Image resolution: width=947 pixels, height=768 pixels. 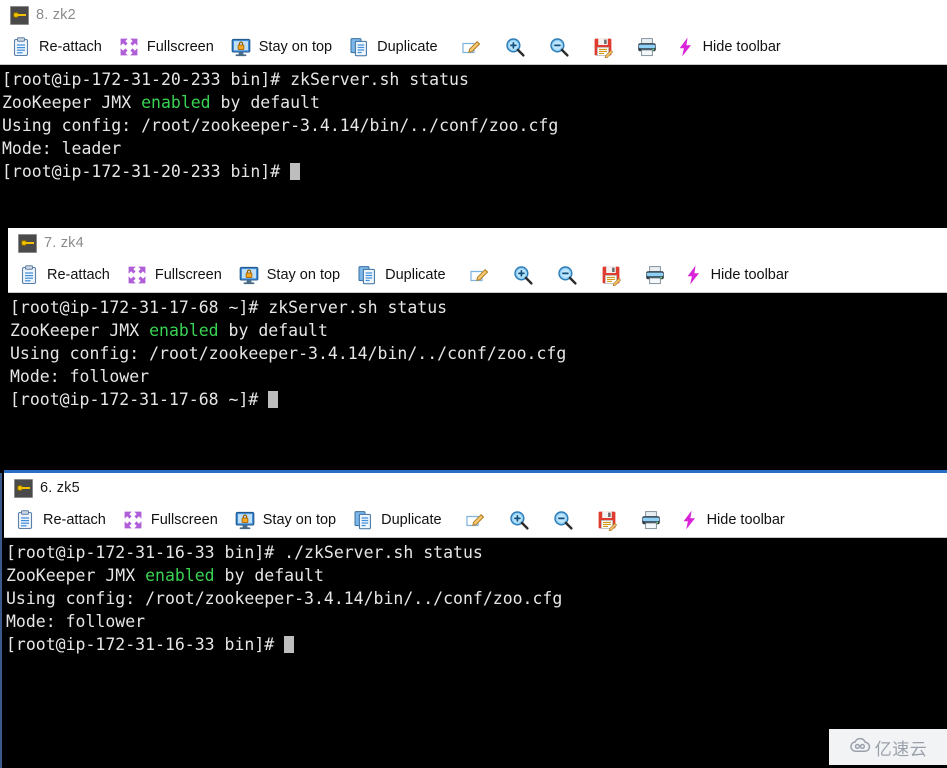 I want to click on toolbar-button-label: Stay on top, so click(x=303, y=275).